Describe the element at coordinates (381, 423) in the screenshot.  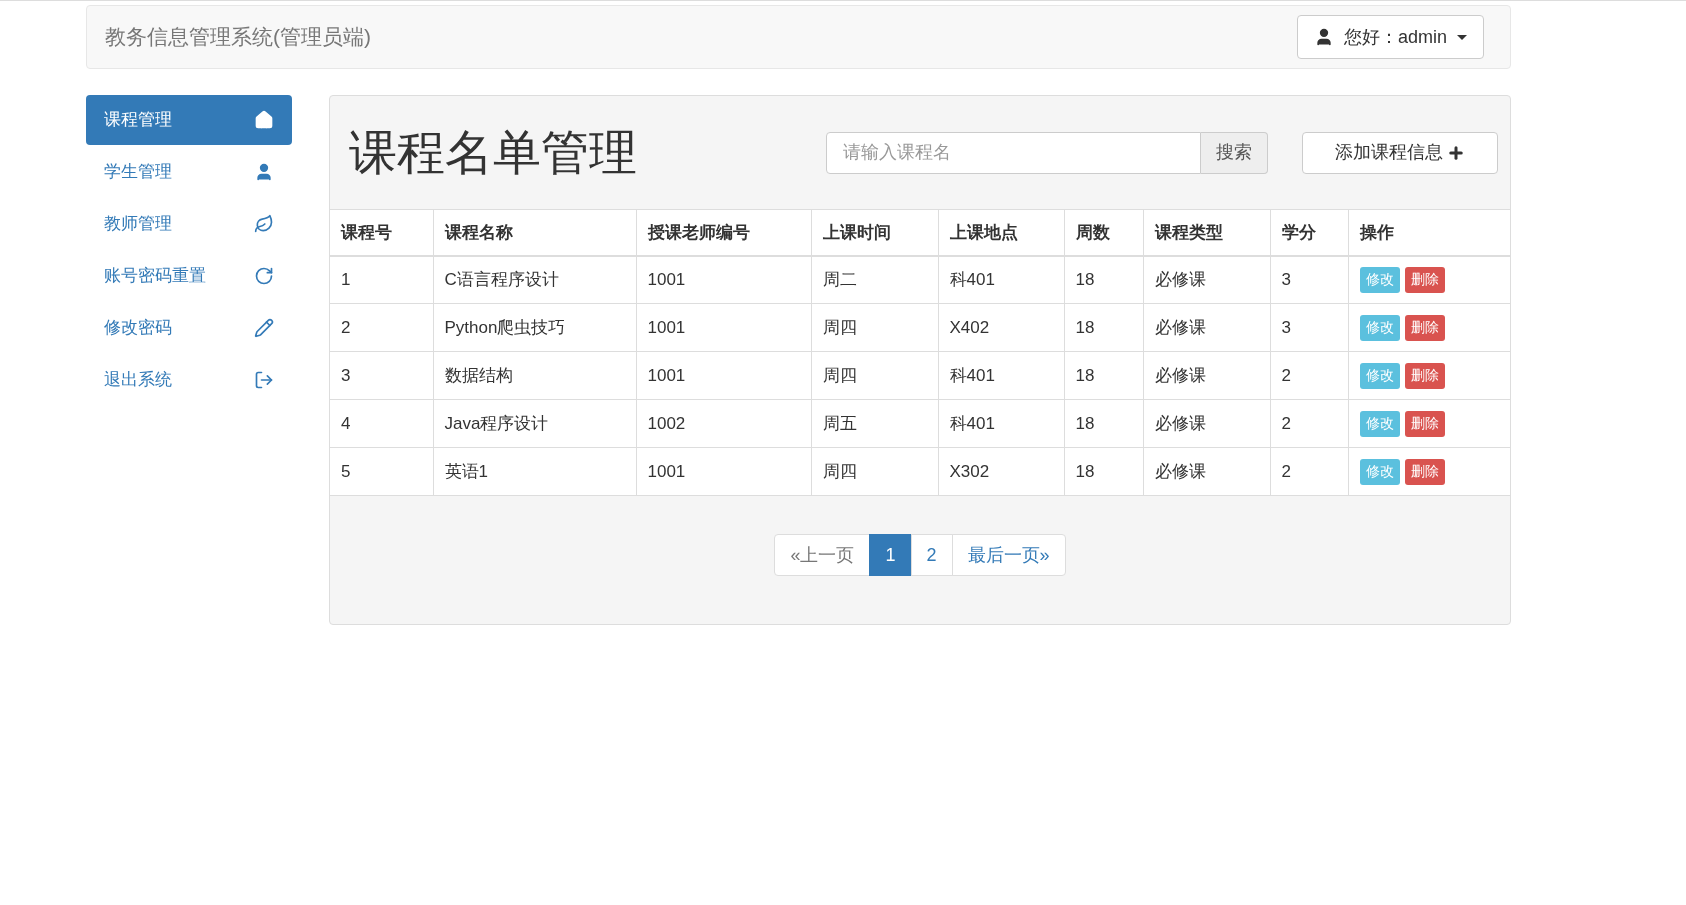
I see `table-cell: 4` at that location.